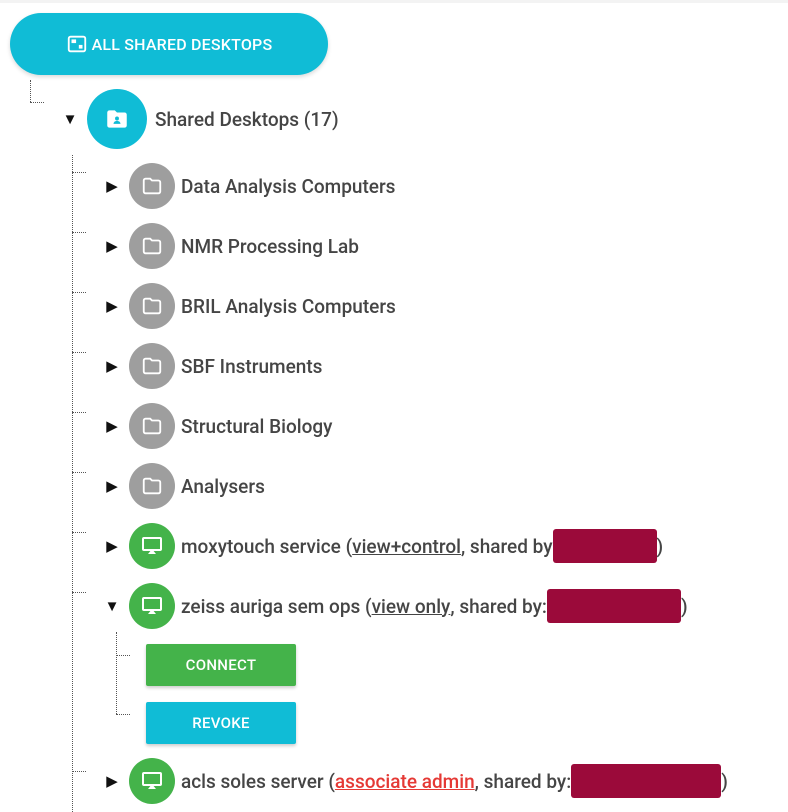 This screenshot has width=788, height=812. I want to click on tree-folder-row: ▶ Analysers, so click(183, 486).